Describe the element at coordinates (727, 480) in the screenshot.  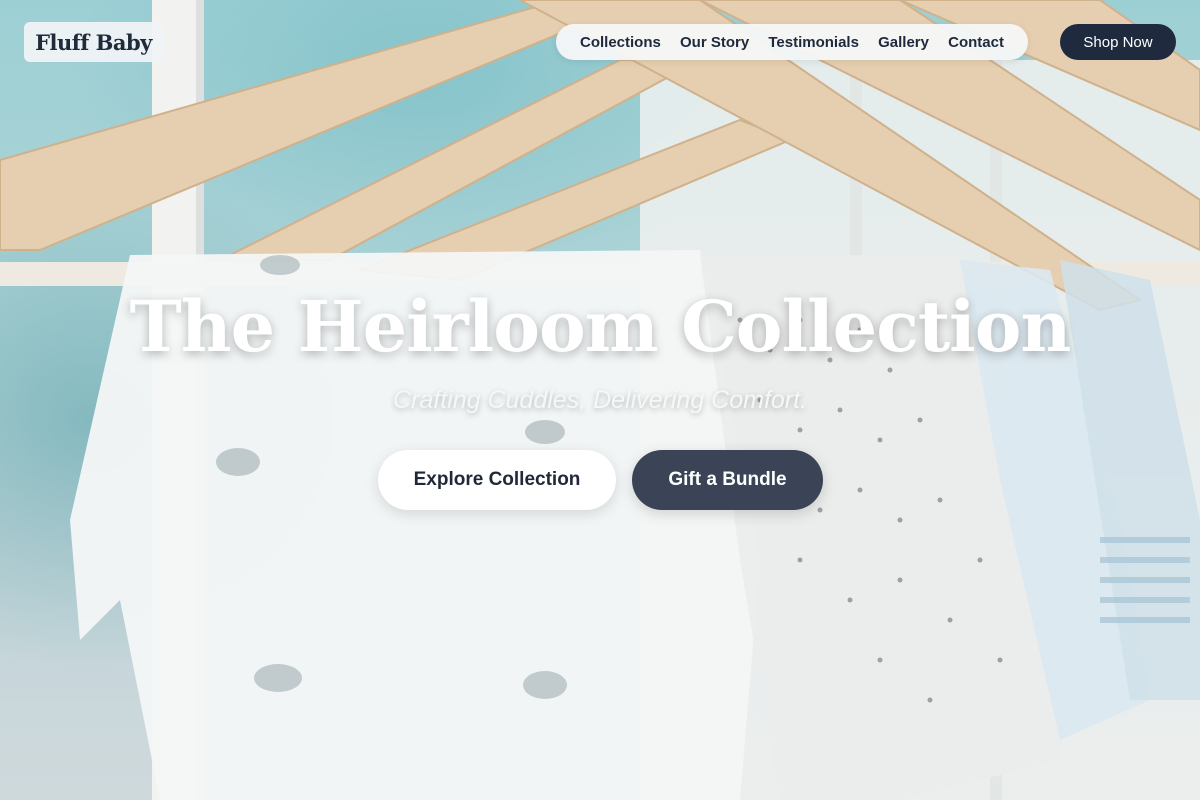
I see `gift-a-bundle-button: Gift a Bundle` at that location.